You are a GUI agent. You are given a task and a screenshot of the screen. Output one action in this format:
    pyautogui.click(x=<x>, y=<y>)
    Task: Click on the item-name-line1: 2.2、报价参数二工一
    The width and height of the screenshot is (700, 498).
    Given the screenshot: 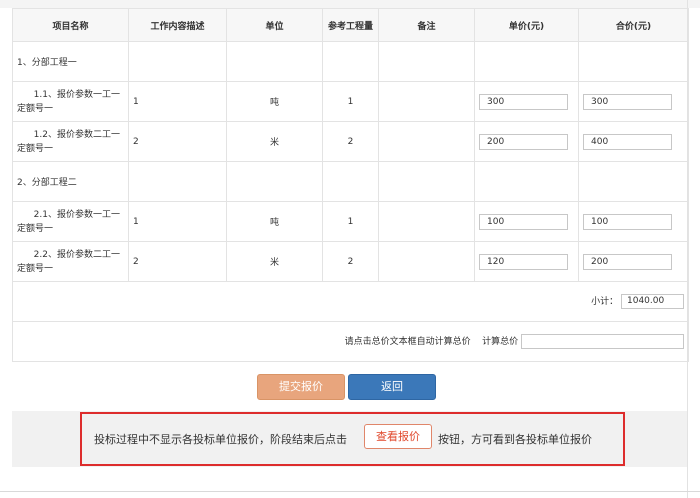 What is the action you would take?
    pyautogui.click(x=76, y=254)
    